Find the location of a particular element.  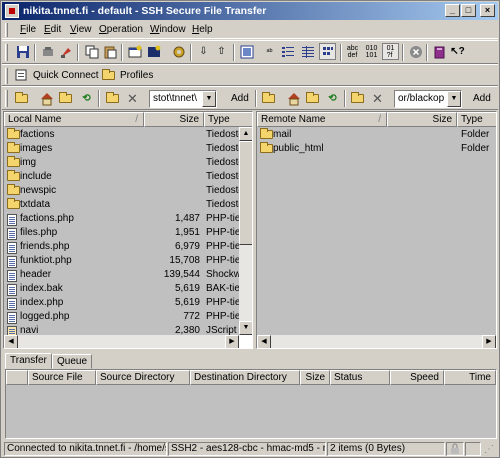

local-path-combo: stot\tnnet\ ▼ is located at coordinates (183, 99).